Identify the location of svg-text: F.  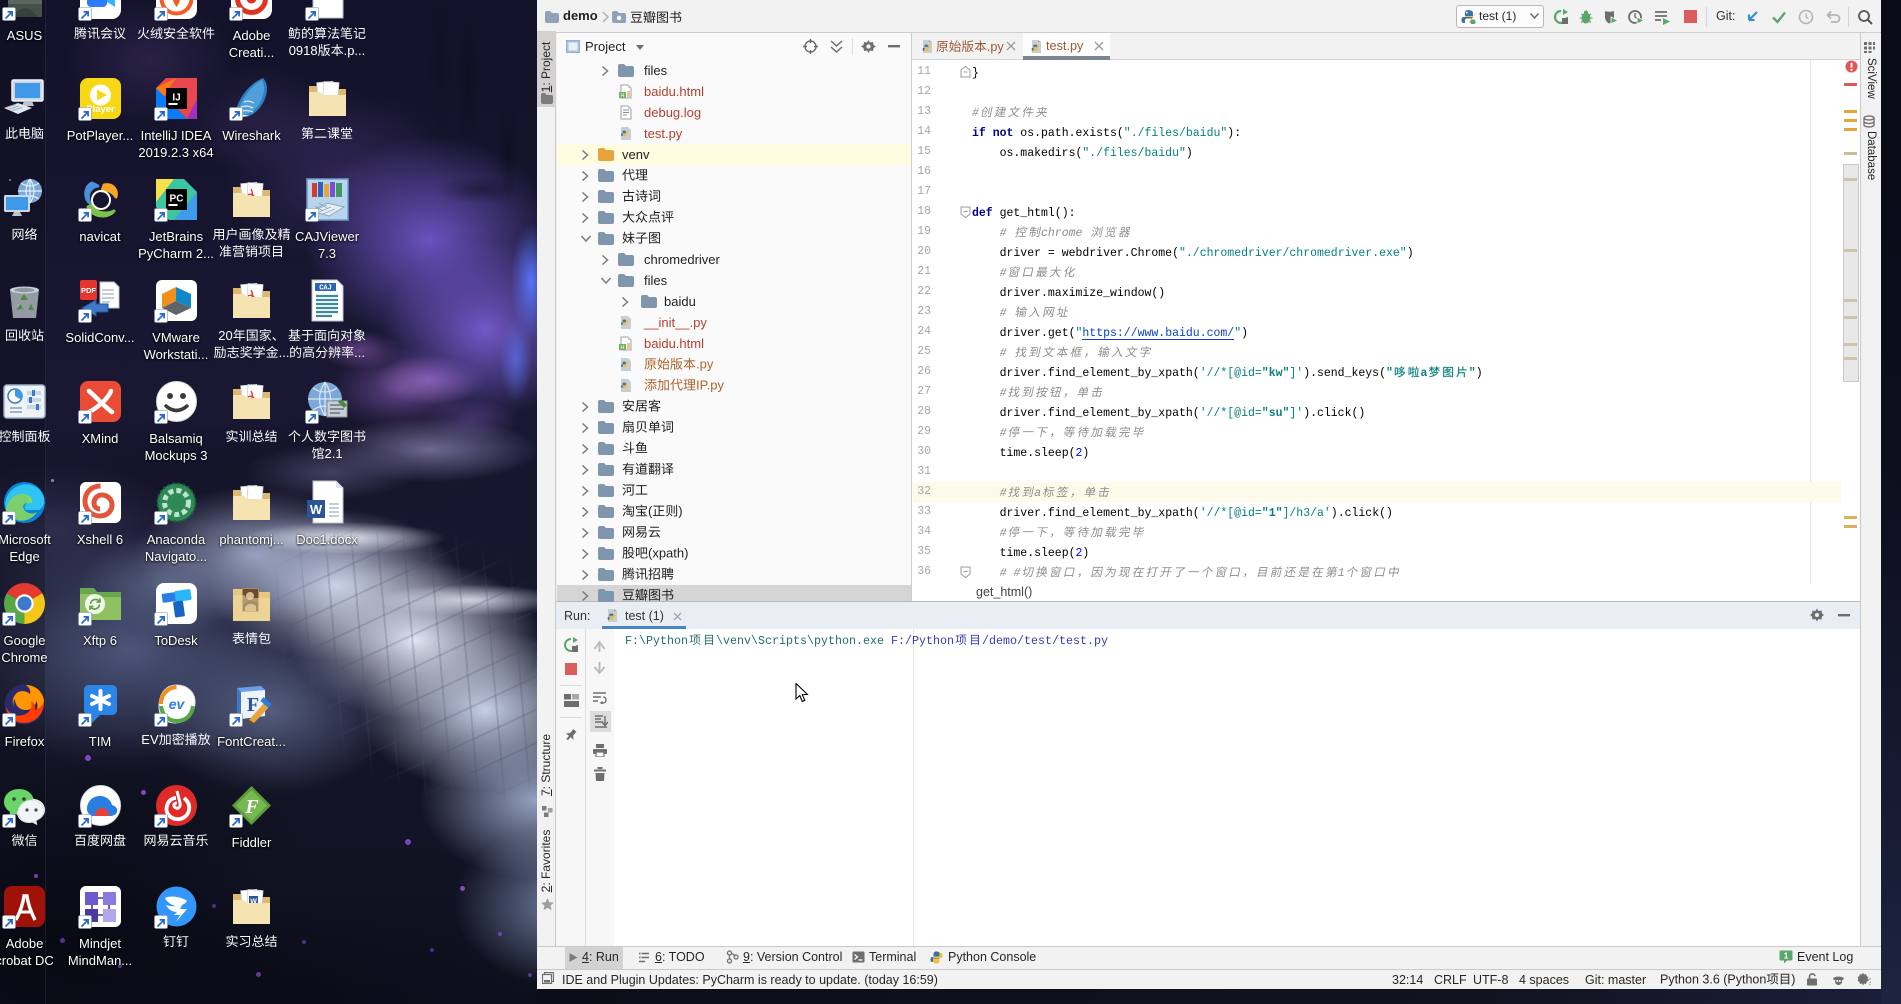
(251, 807).